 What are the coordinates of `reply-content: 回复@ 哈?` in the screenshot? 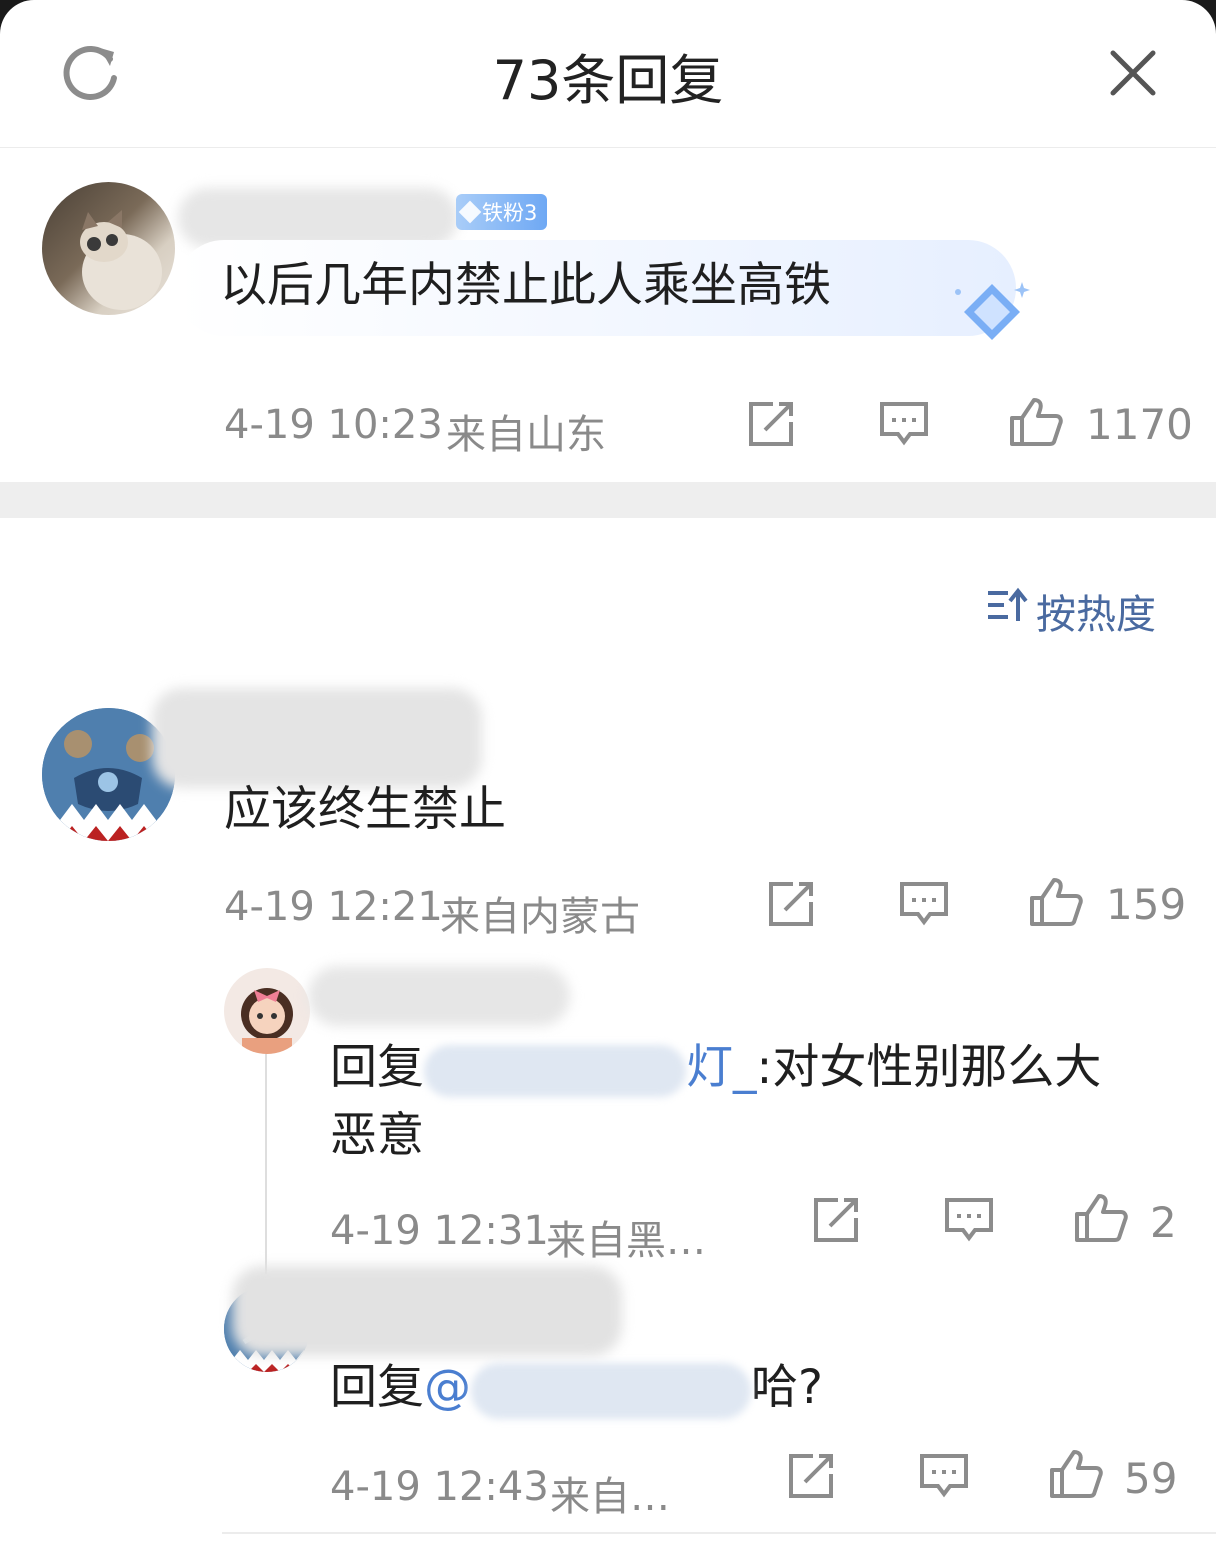 It's located at (576, 1389).